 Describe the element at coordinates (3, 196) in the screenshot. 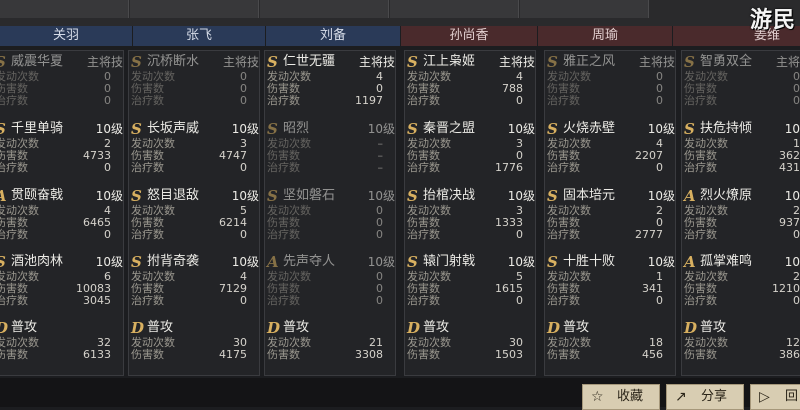

I see `skill-grade: A` at that location.